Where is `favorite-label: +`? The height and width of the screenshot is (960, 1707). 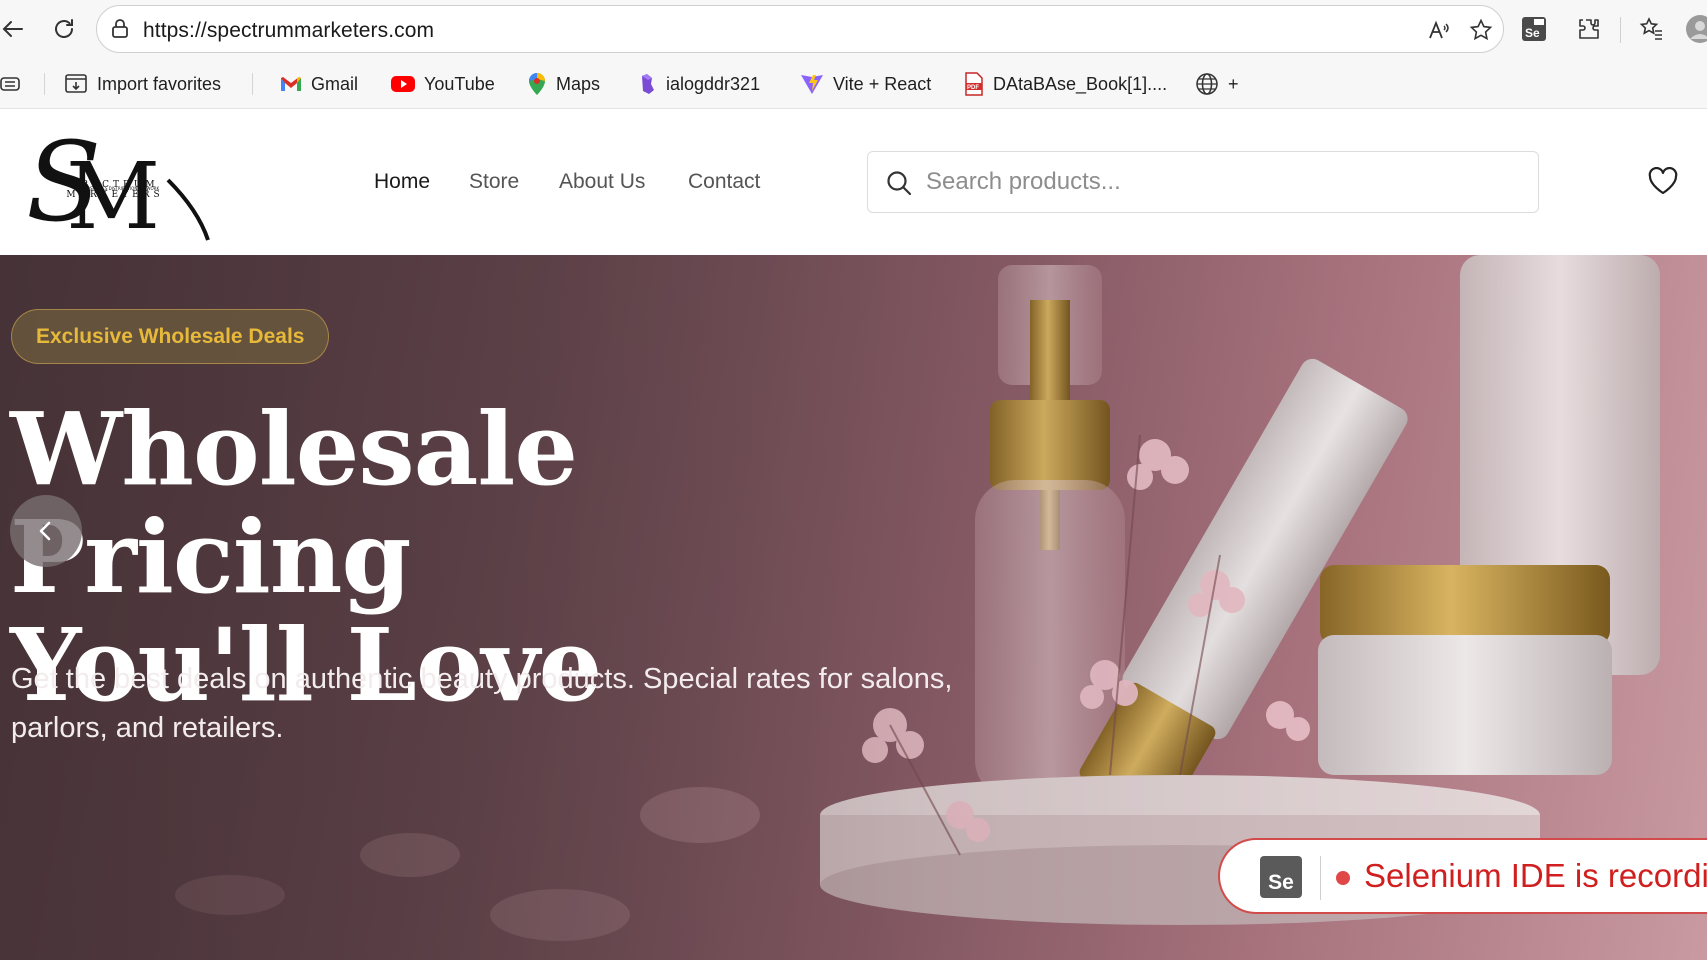
favorite-label: + is located at coordinates (1233, 83).